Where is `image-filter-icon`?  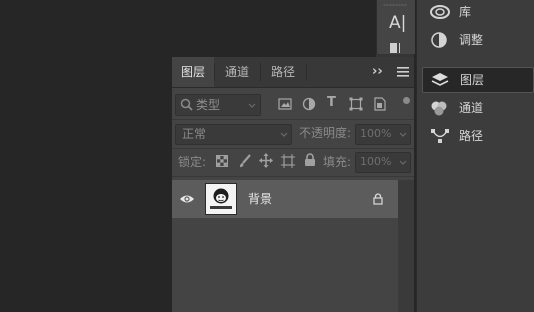 image-filter-icon is located at coordinates (285, 104).